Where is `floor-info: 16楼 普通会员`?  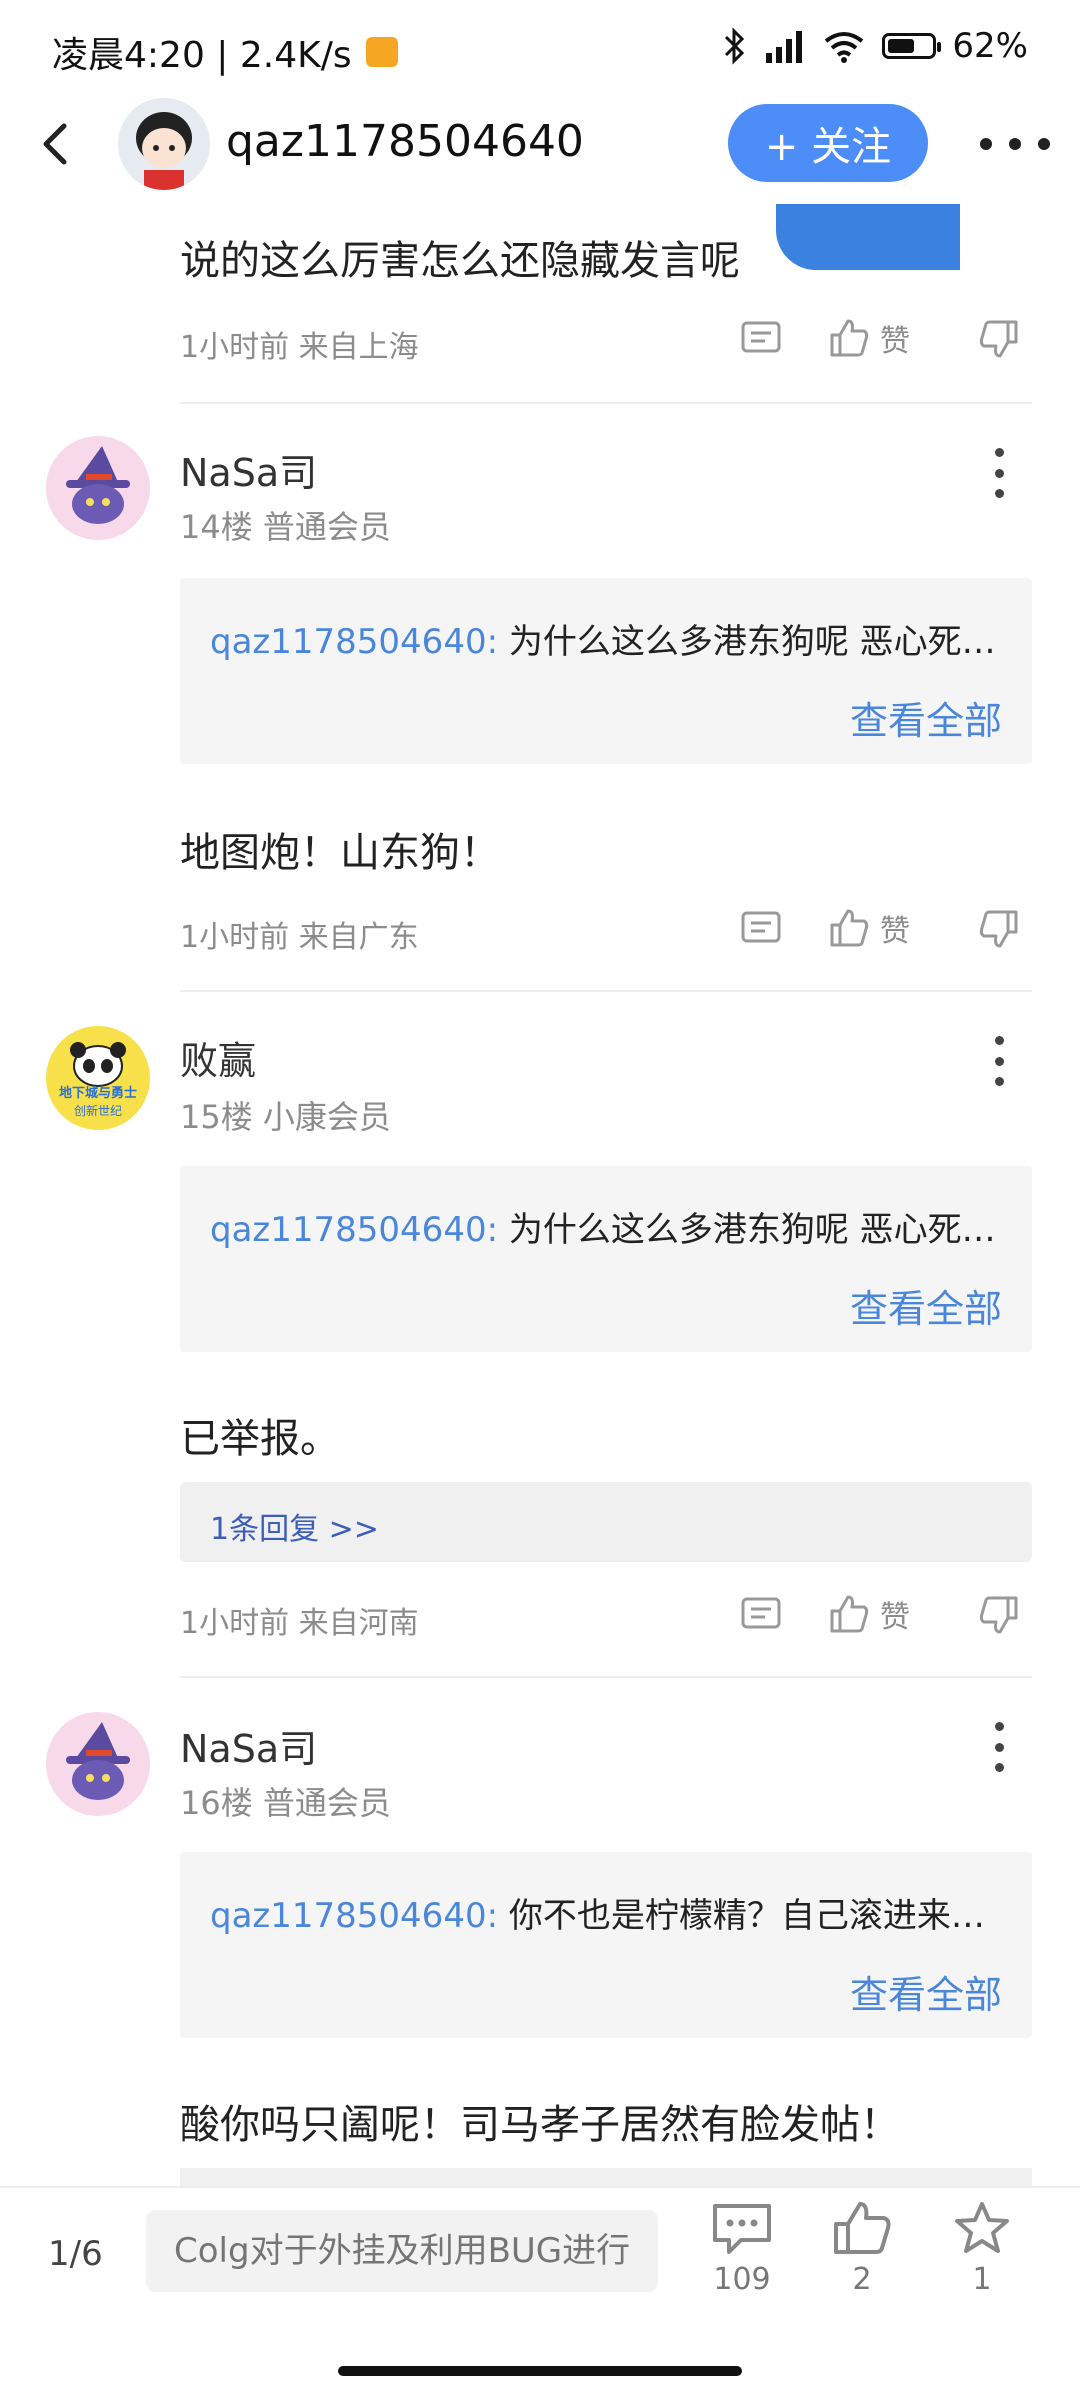 floor-info: 16楼 普通会员 is located at coordinates (285, 1803).